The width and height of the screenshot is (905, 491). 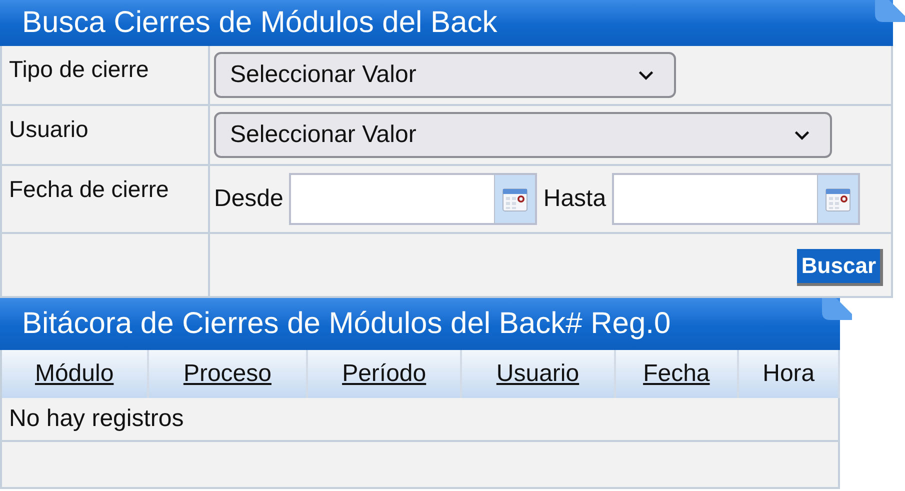 What do you see at coordinates (227, 374) in the screenshot?
I see `column-header-link: Proceso` at bounding box center [227, 374].